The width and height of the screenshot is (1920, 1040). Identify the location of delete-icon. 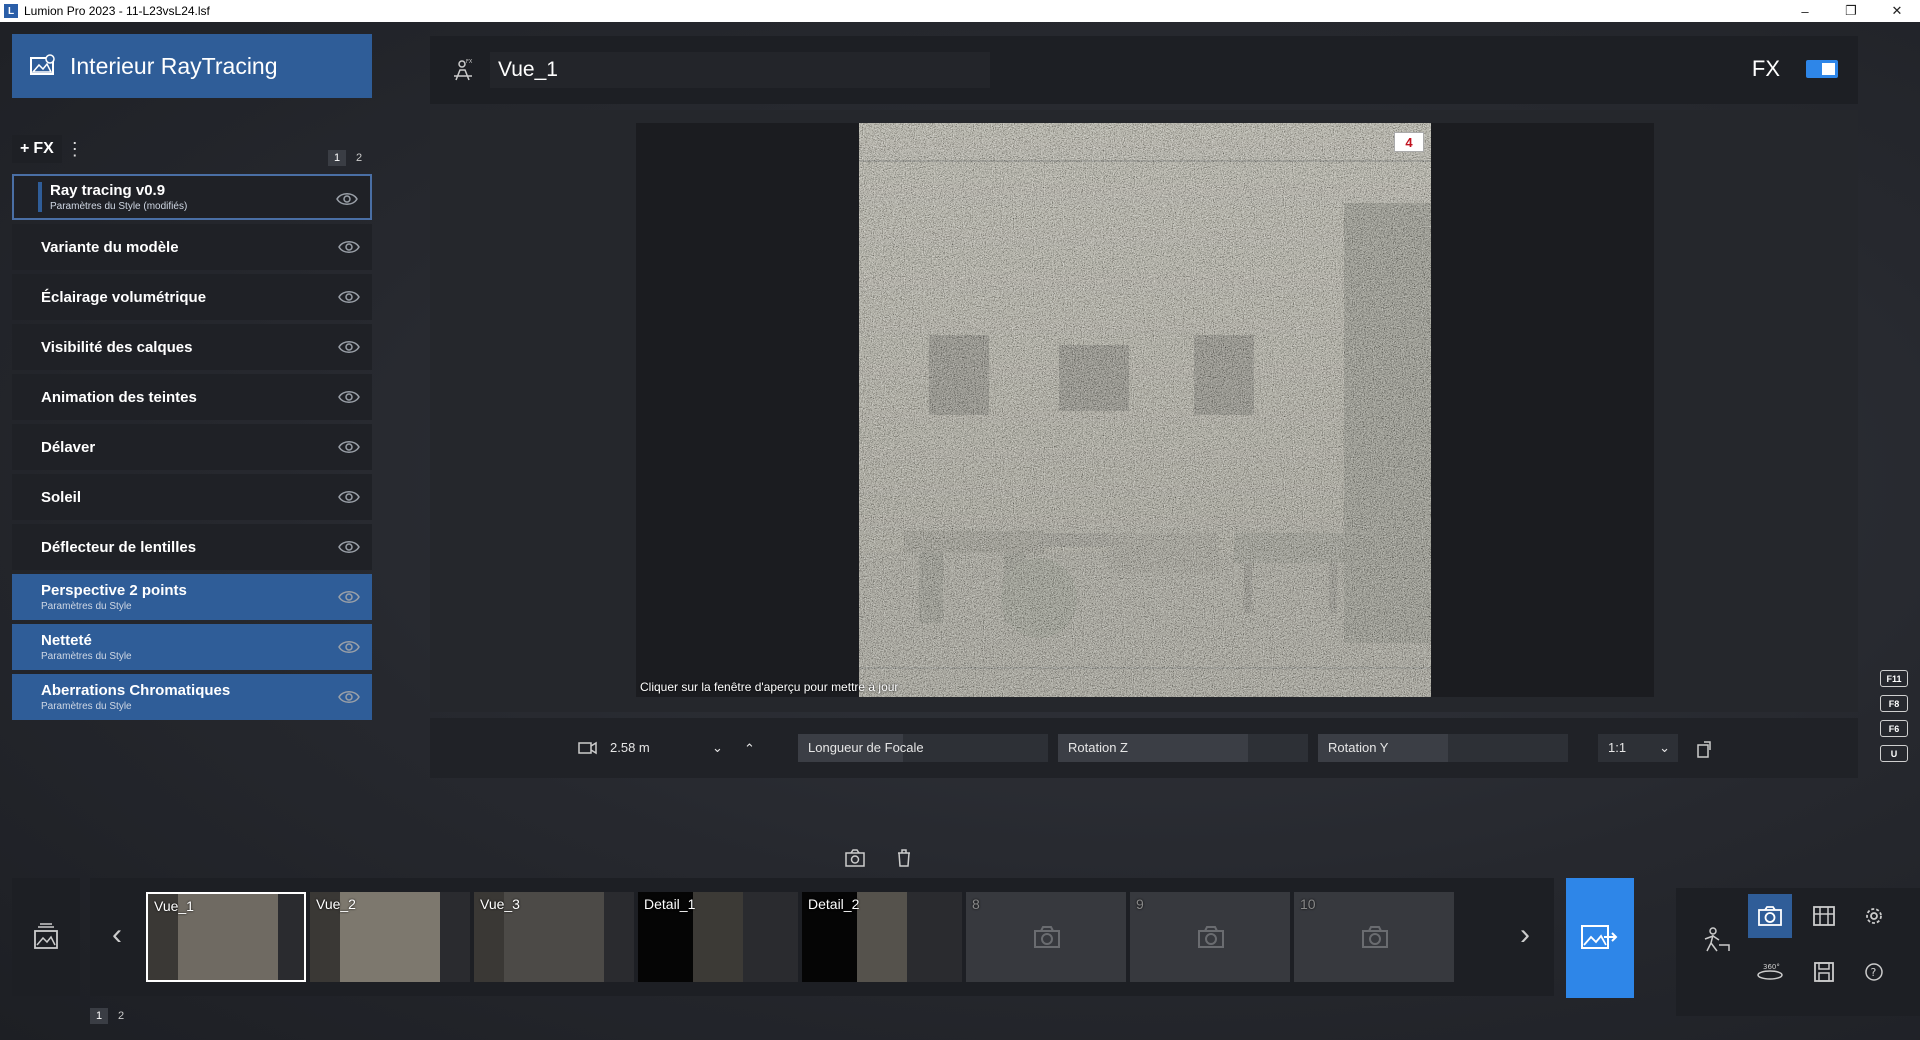
(904, 858).